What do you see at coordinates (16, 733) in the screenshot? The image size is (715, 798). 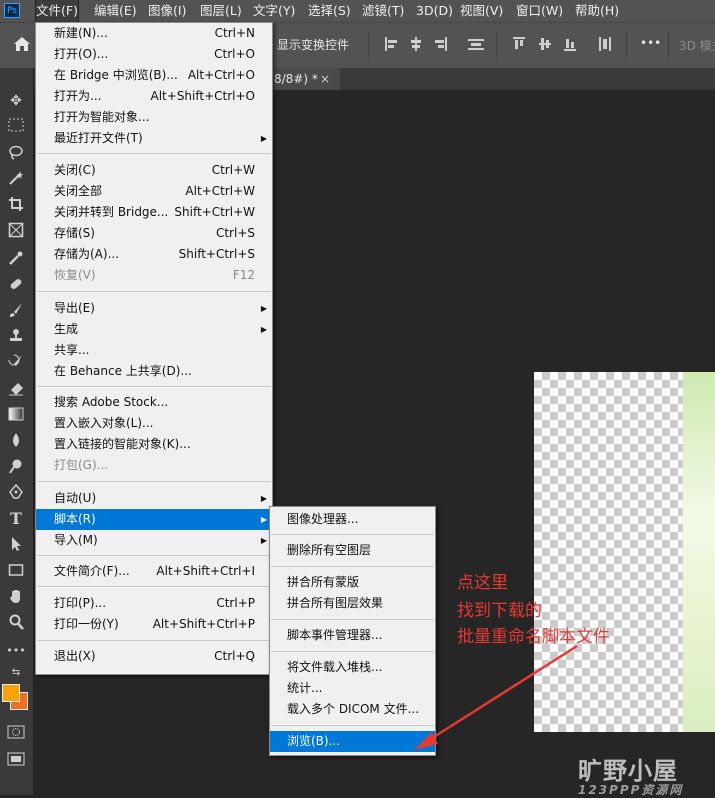 I see `quick-mask-icon` at bounding box center [16, 733].